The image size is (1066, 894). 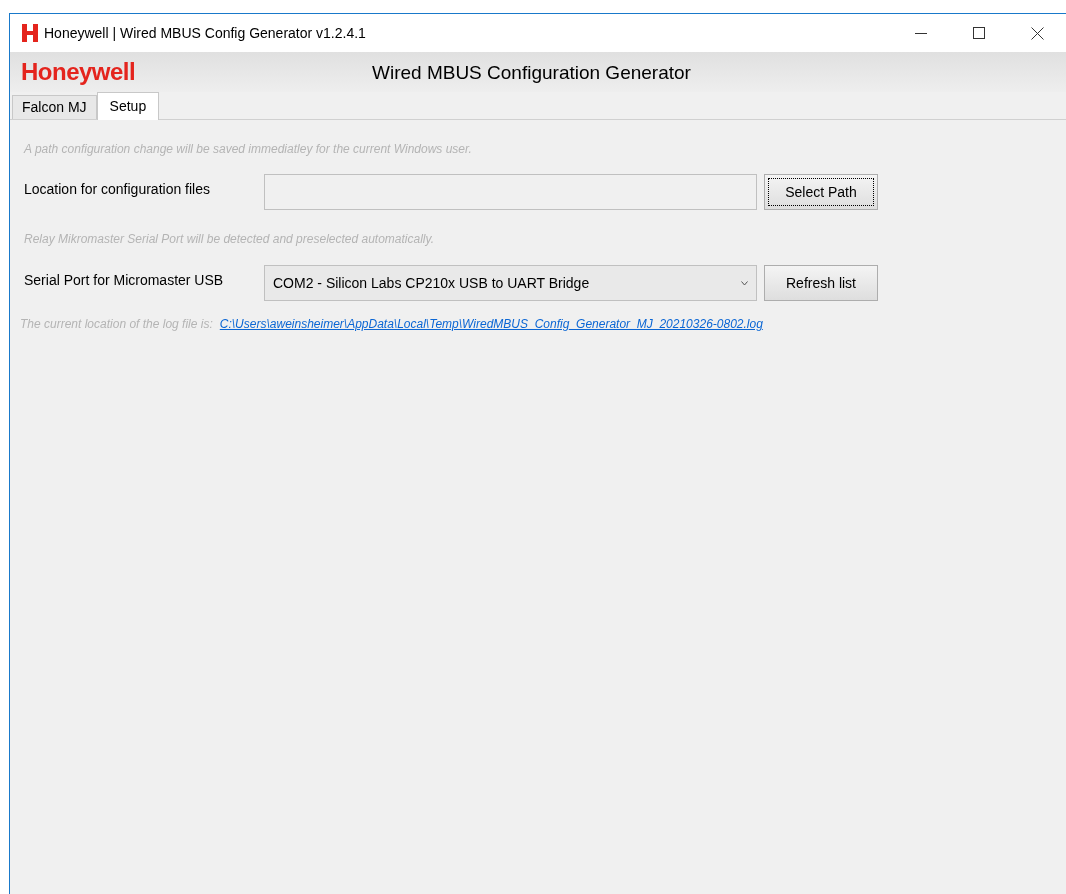 What do you see at coordinates (116, 324) in the screenshot?
I see `log-location-label: The current location of the log file is:` at bounding box center [116, 324].